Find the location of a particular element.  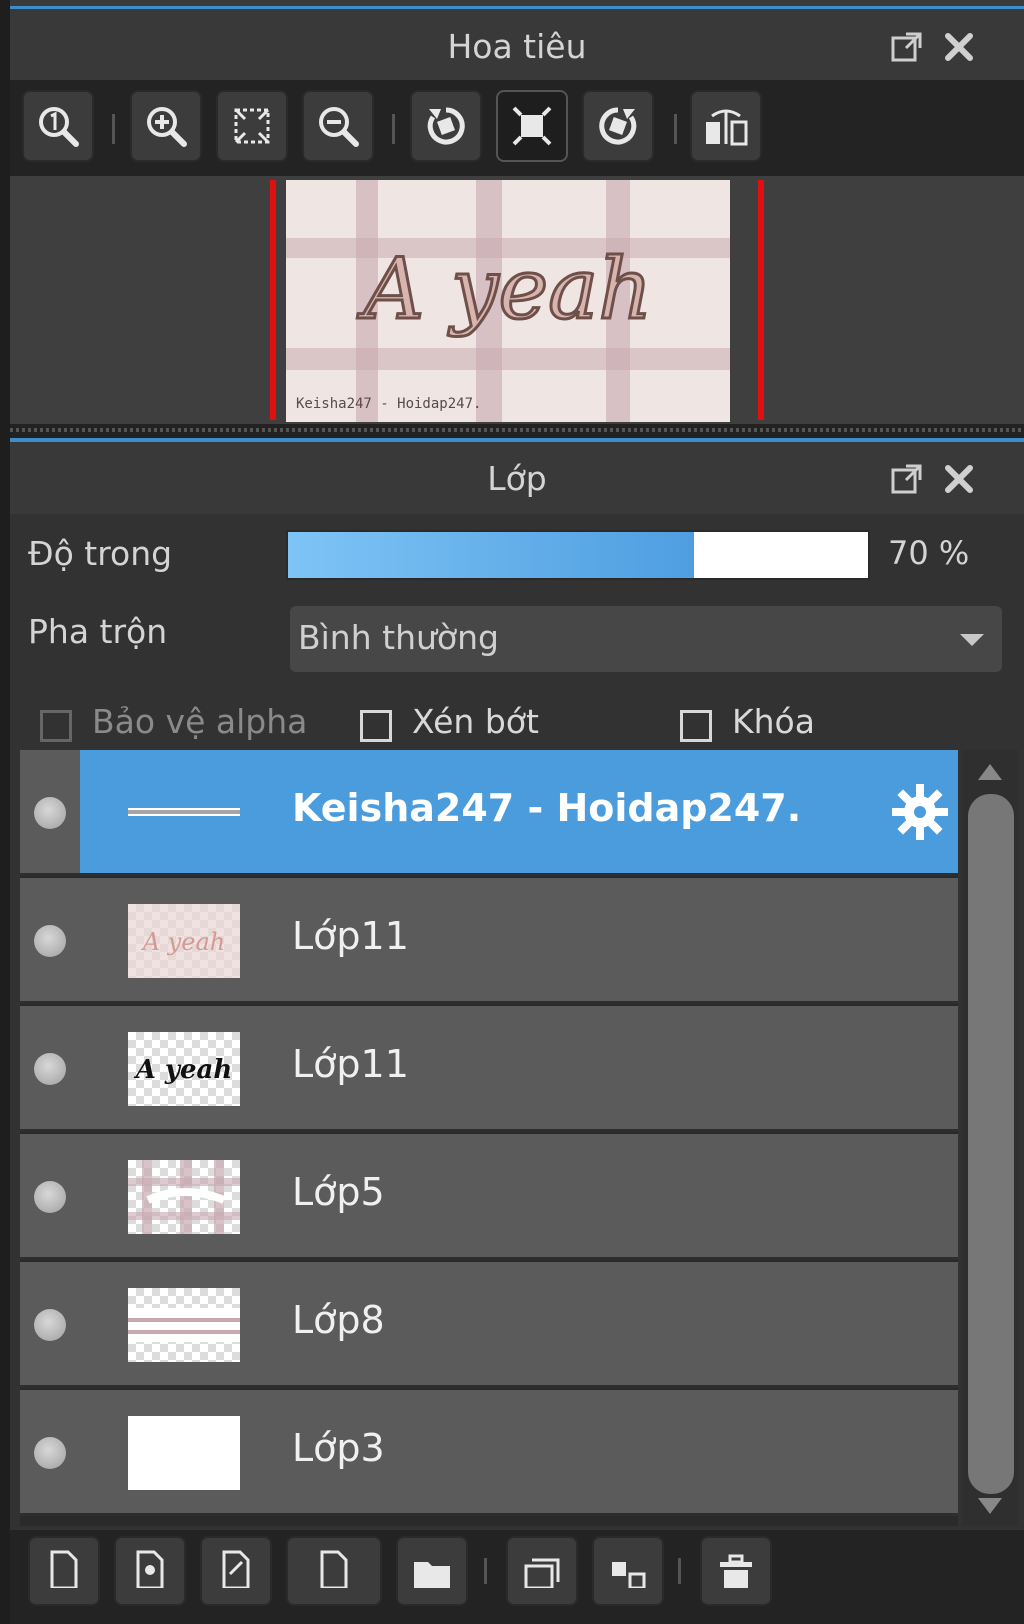

new-folder-button is located at coordinates (432, 1571).